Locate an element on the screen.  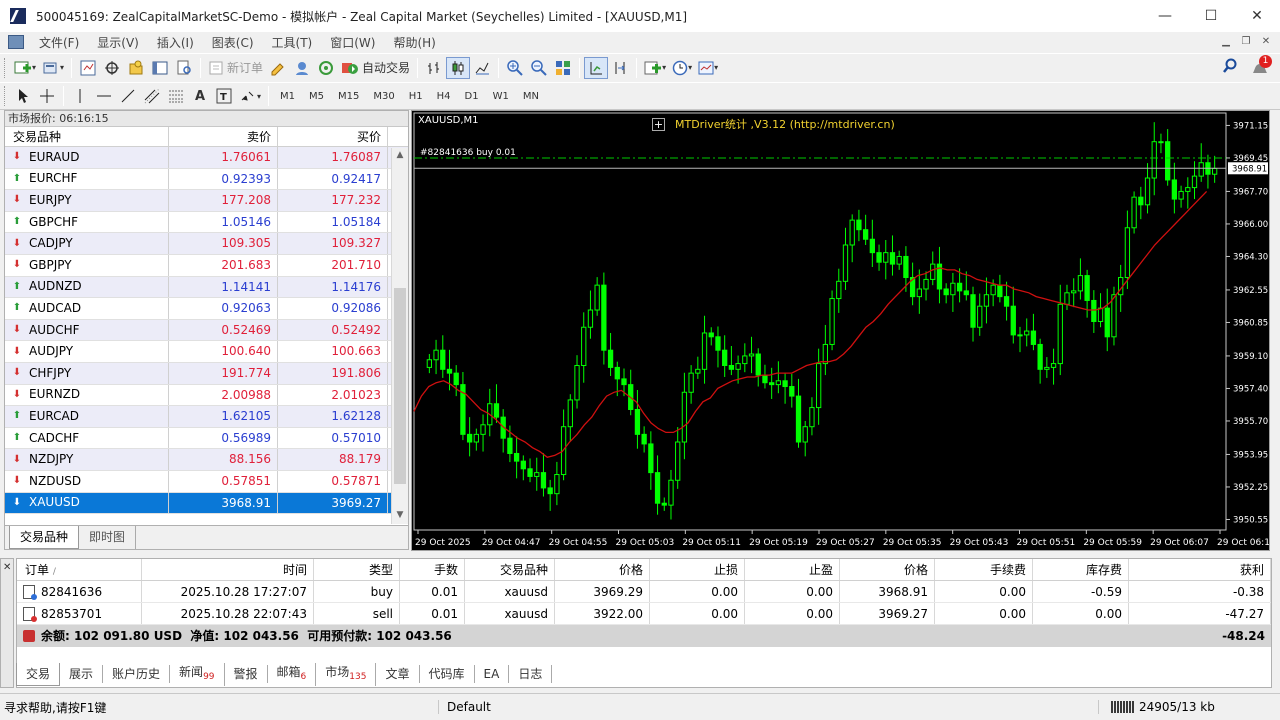
timeframe-w1: W1 is located at coordinates (501, 96).